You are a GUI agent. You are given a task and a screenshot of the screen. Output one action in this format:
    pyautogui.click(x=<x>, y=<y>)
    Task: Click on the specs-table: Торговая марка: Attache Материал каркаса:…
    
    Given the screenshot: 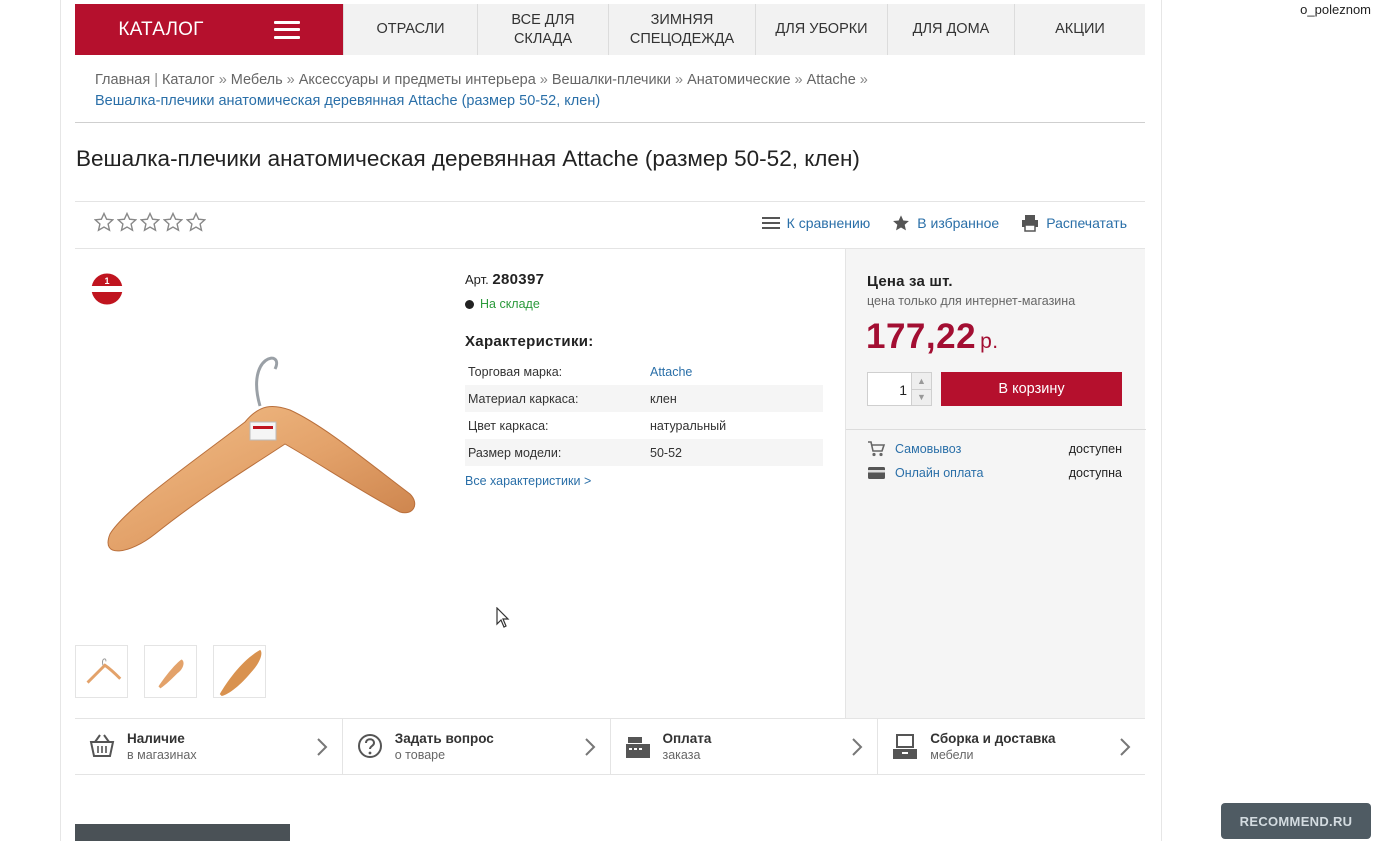 What is the action you would take?
    pyautogui.click(x=644, y=412)
    